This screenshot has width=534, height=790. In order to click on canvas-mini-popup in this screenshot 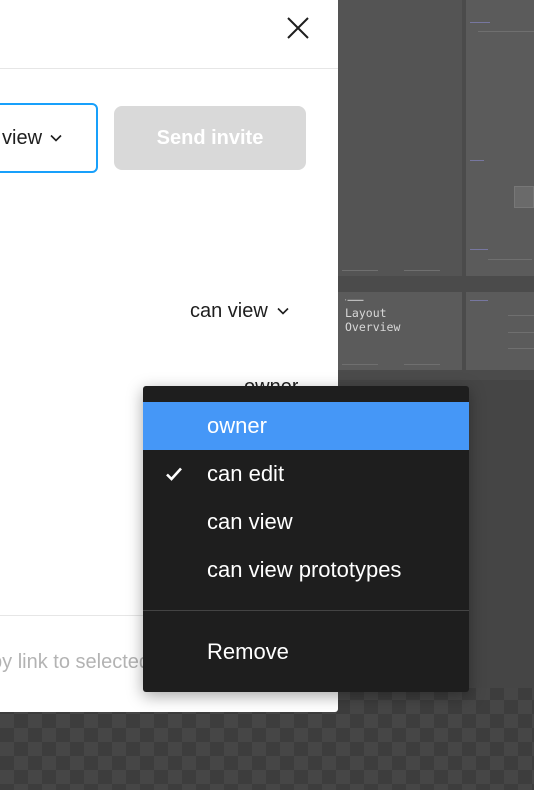, I will do `click(524, 197)`.